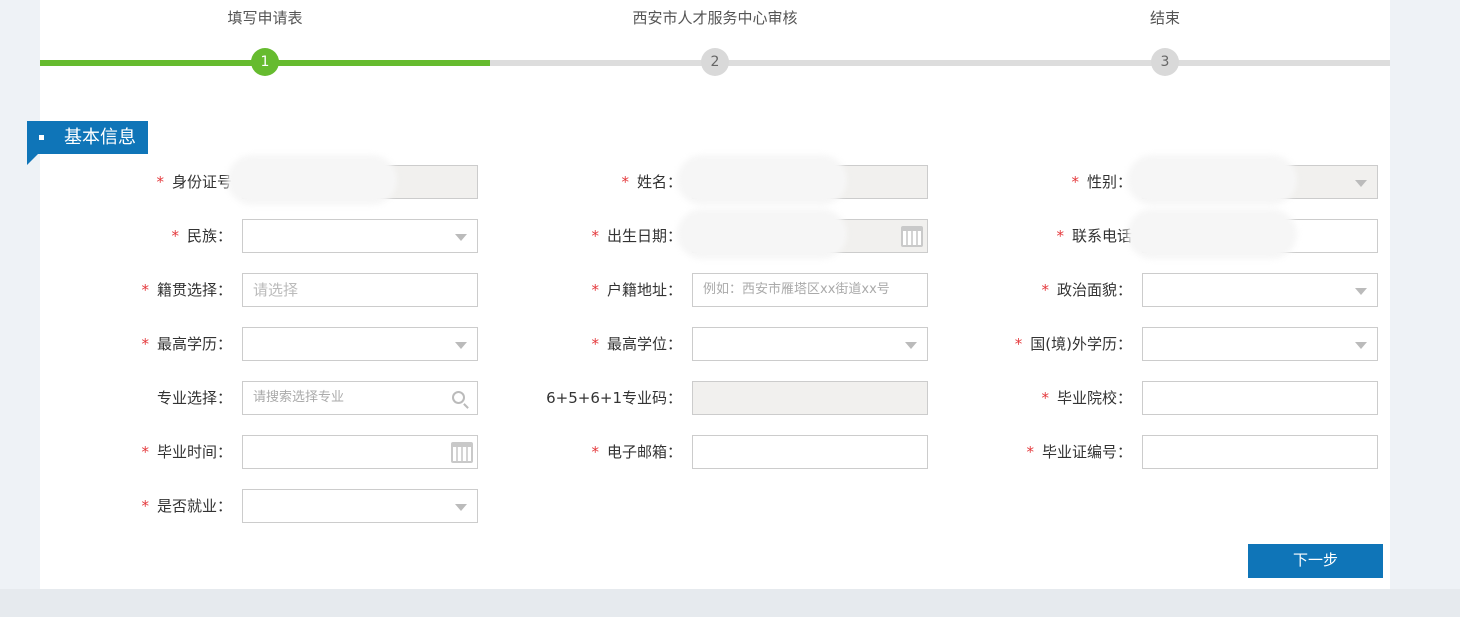 This screenshot has width=1460, height=617. I want to click on field-label: * 毕业证编号：, so click(1032, 452).